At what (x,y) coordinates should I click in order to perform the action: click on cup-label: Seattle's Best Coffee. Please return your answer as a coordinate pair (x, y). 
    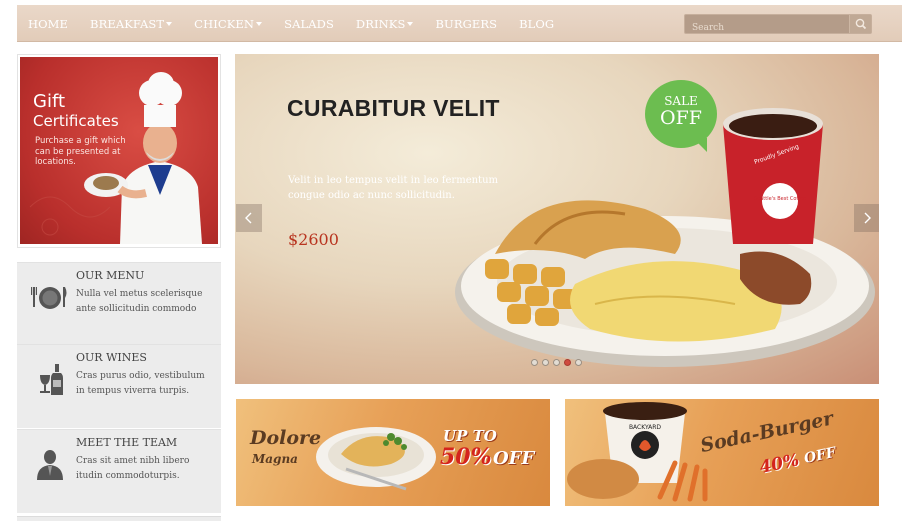
    Looking at the image, I should click on (780, 199).